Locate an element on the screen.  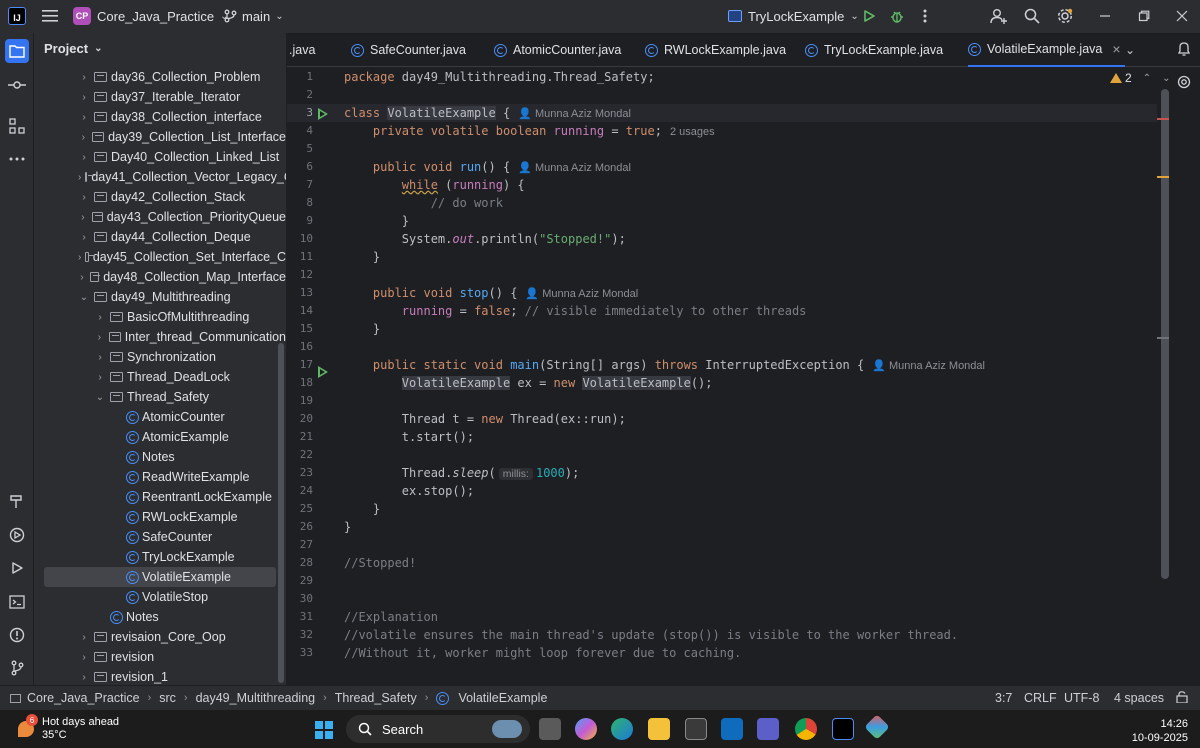
tree-folder-item: › day45_Collection_Set_Interface_C is located at coordinates (160, 257).